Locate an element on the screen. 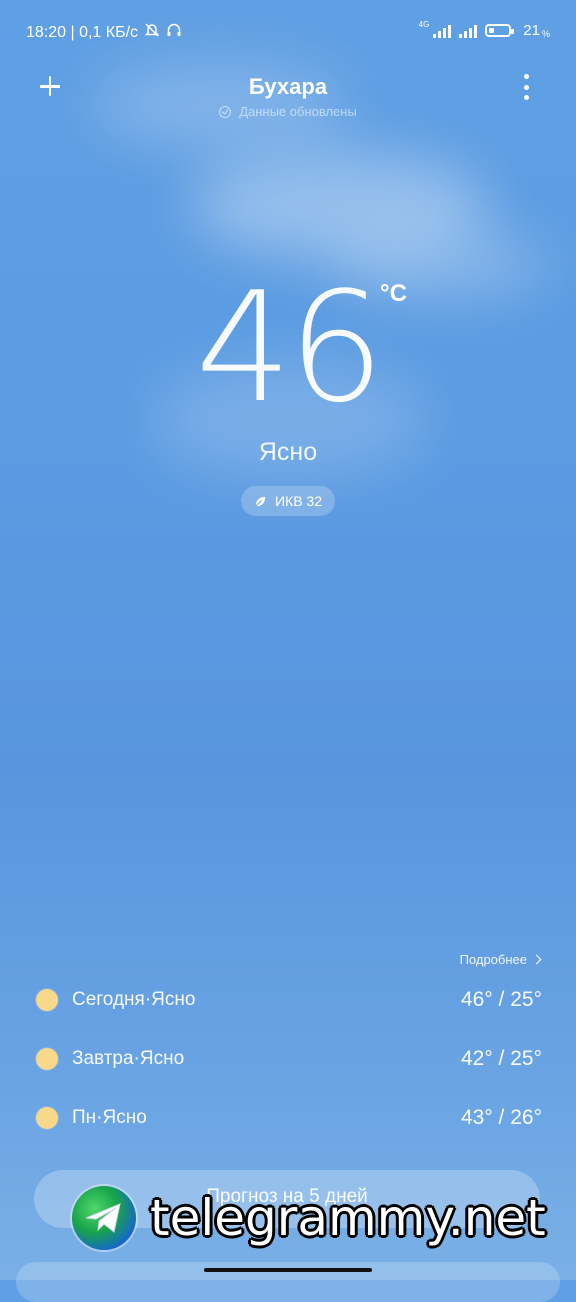  headphones-icon is located at coordinates (174, 32).